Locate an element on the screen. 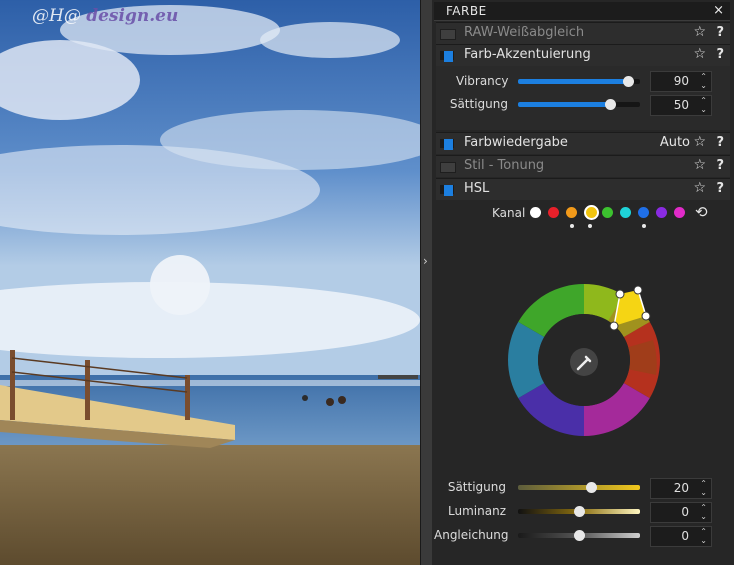 This screenshot has width=734, height=565. channel-green is located at coordinates (607, 212).